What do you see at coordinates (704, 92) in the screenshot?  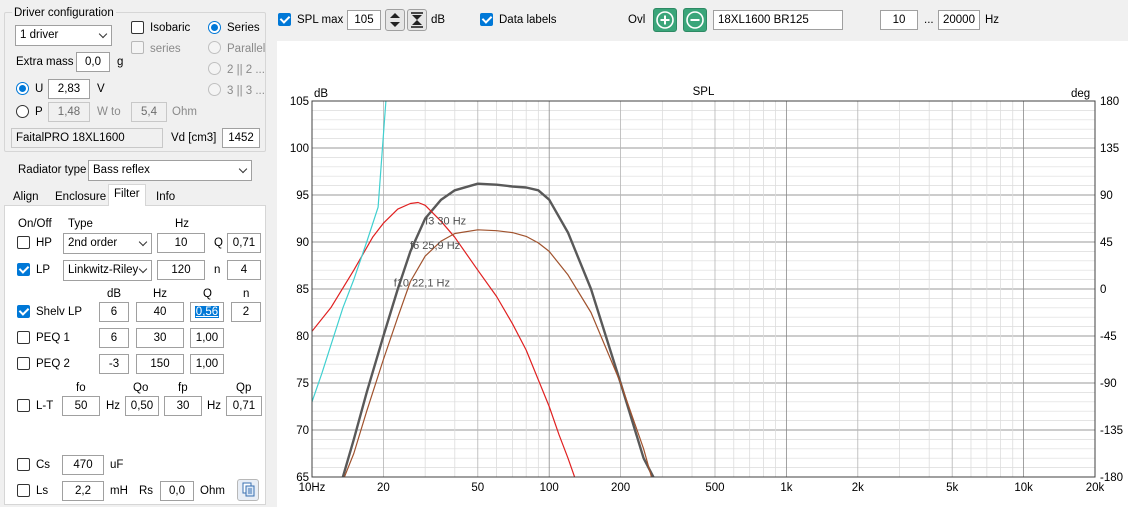 I see `chart-title: SPL` at bounding box center [704, 92].